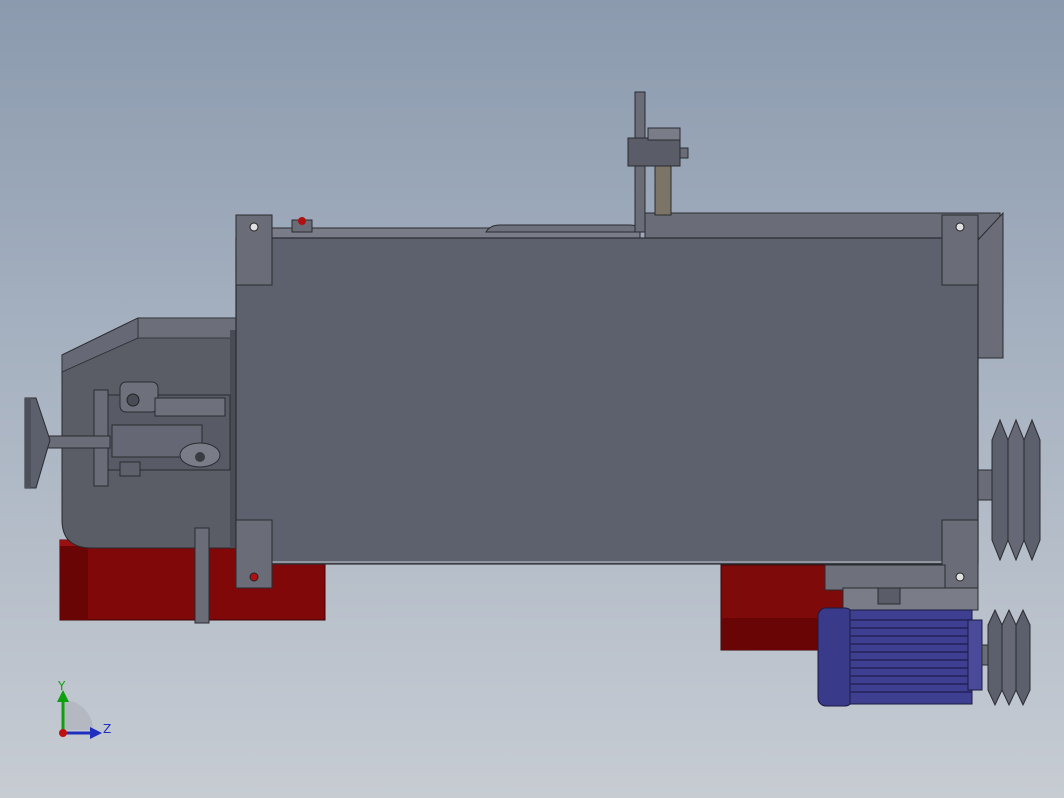 This screenshot has height=798, width=1064. I want to click on v-belt-pulleys, so click(1009, 562).